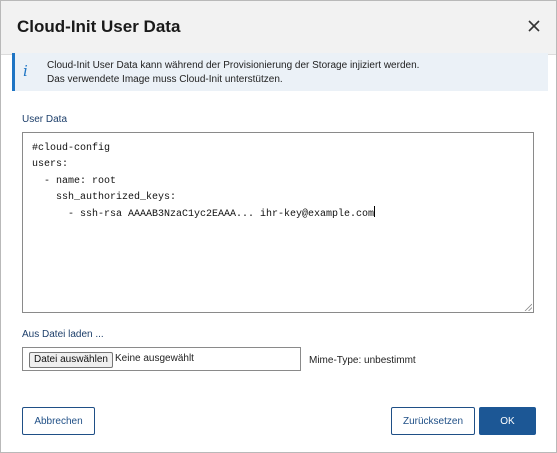 The height and width of the screenshot is (453, 557). Describe the element at coordinates (433, 421) in the screenshot. I see `reset-button: Zurücksetzen` at that location.